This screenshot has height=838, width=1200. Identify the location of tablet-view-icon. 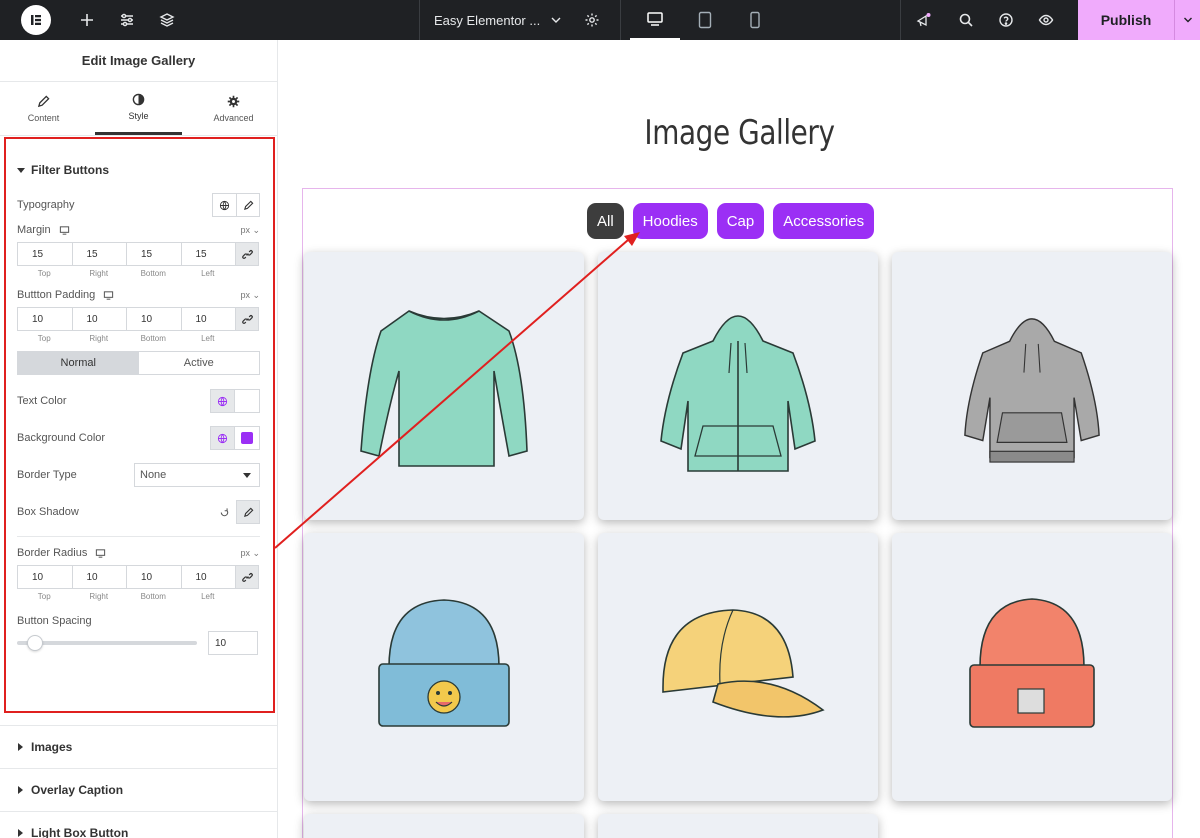
(705, 20).